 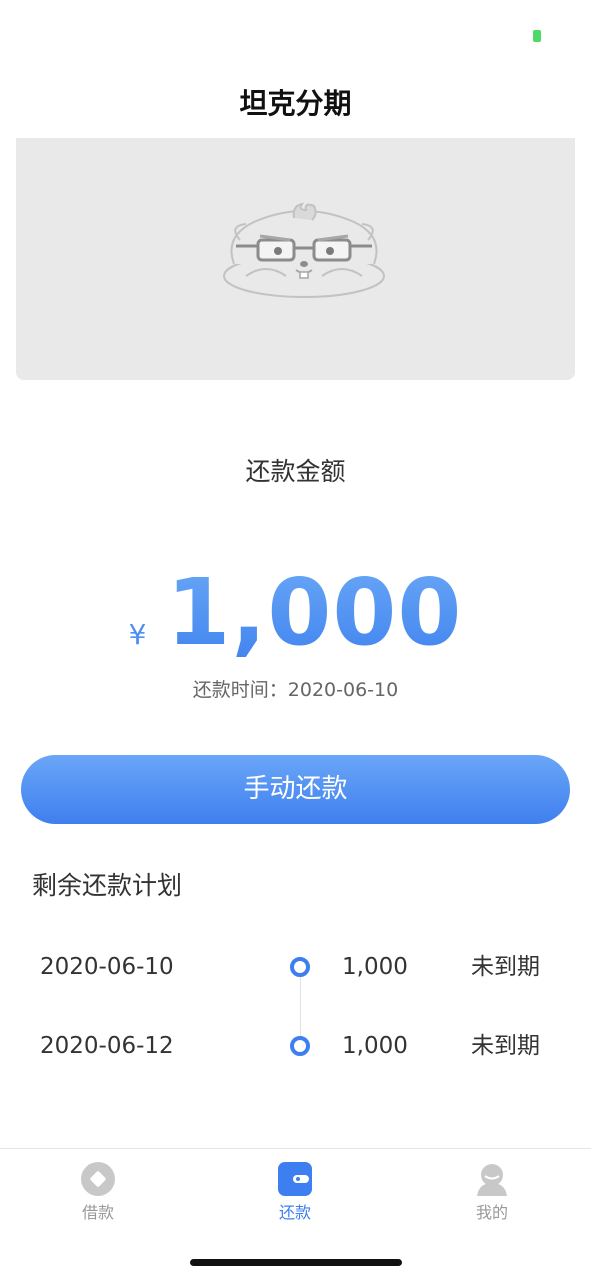 I want to click on tab-profile: 我的, so click(x=492, y=1196).